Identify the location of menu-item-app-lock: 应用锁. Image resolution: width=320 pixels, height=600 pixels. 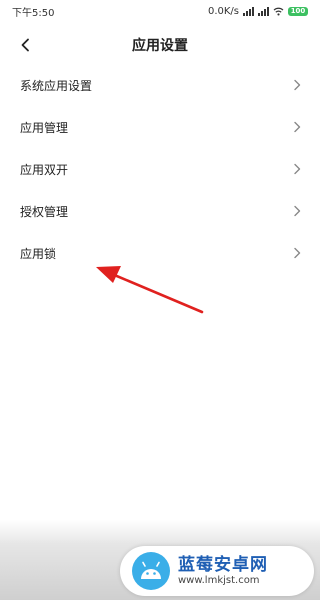
(160, 253).